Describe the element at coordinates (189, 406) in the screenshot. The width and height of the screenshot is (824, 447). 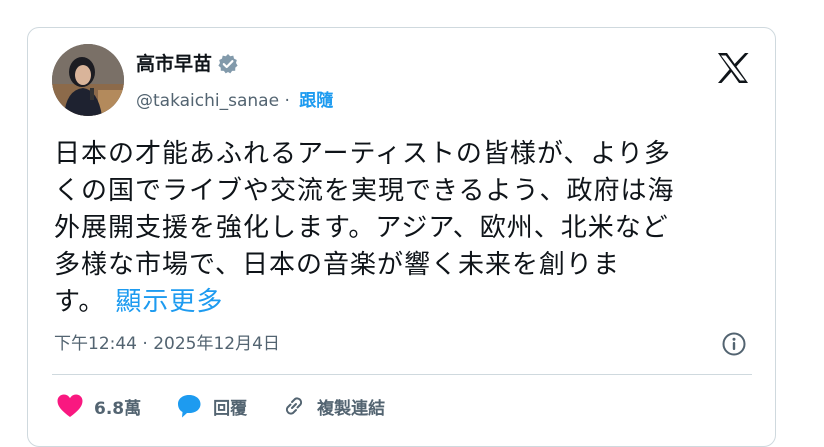
I see `reply-bubble-icon` at that location.